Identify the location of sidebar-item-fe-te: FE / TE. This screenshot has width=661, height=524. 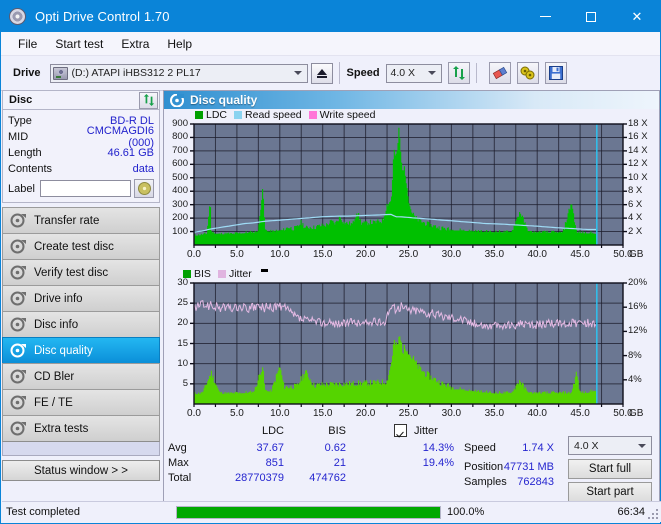
(81, 402).